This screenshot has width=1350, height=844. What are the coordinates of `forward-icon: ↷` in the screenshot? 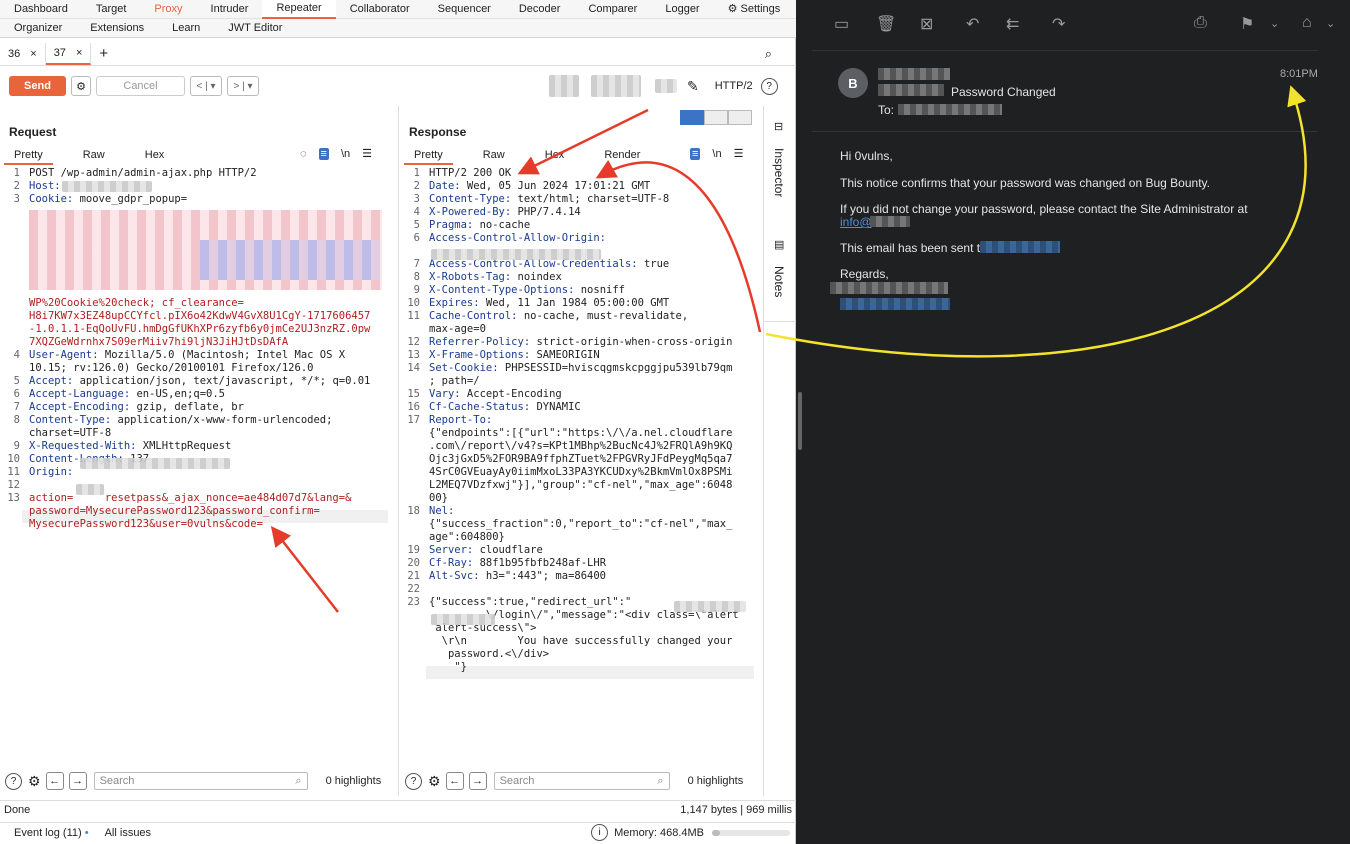 It's located at (1058, 24).